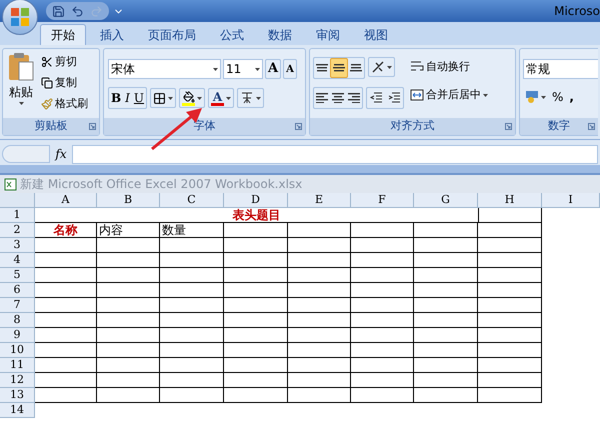 The height and width of the screenshot is (422, 600). Describe the element at coordinates (139, 98) in the screenshot. I see `underline-button: U` at that location.